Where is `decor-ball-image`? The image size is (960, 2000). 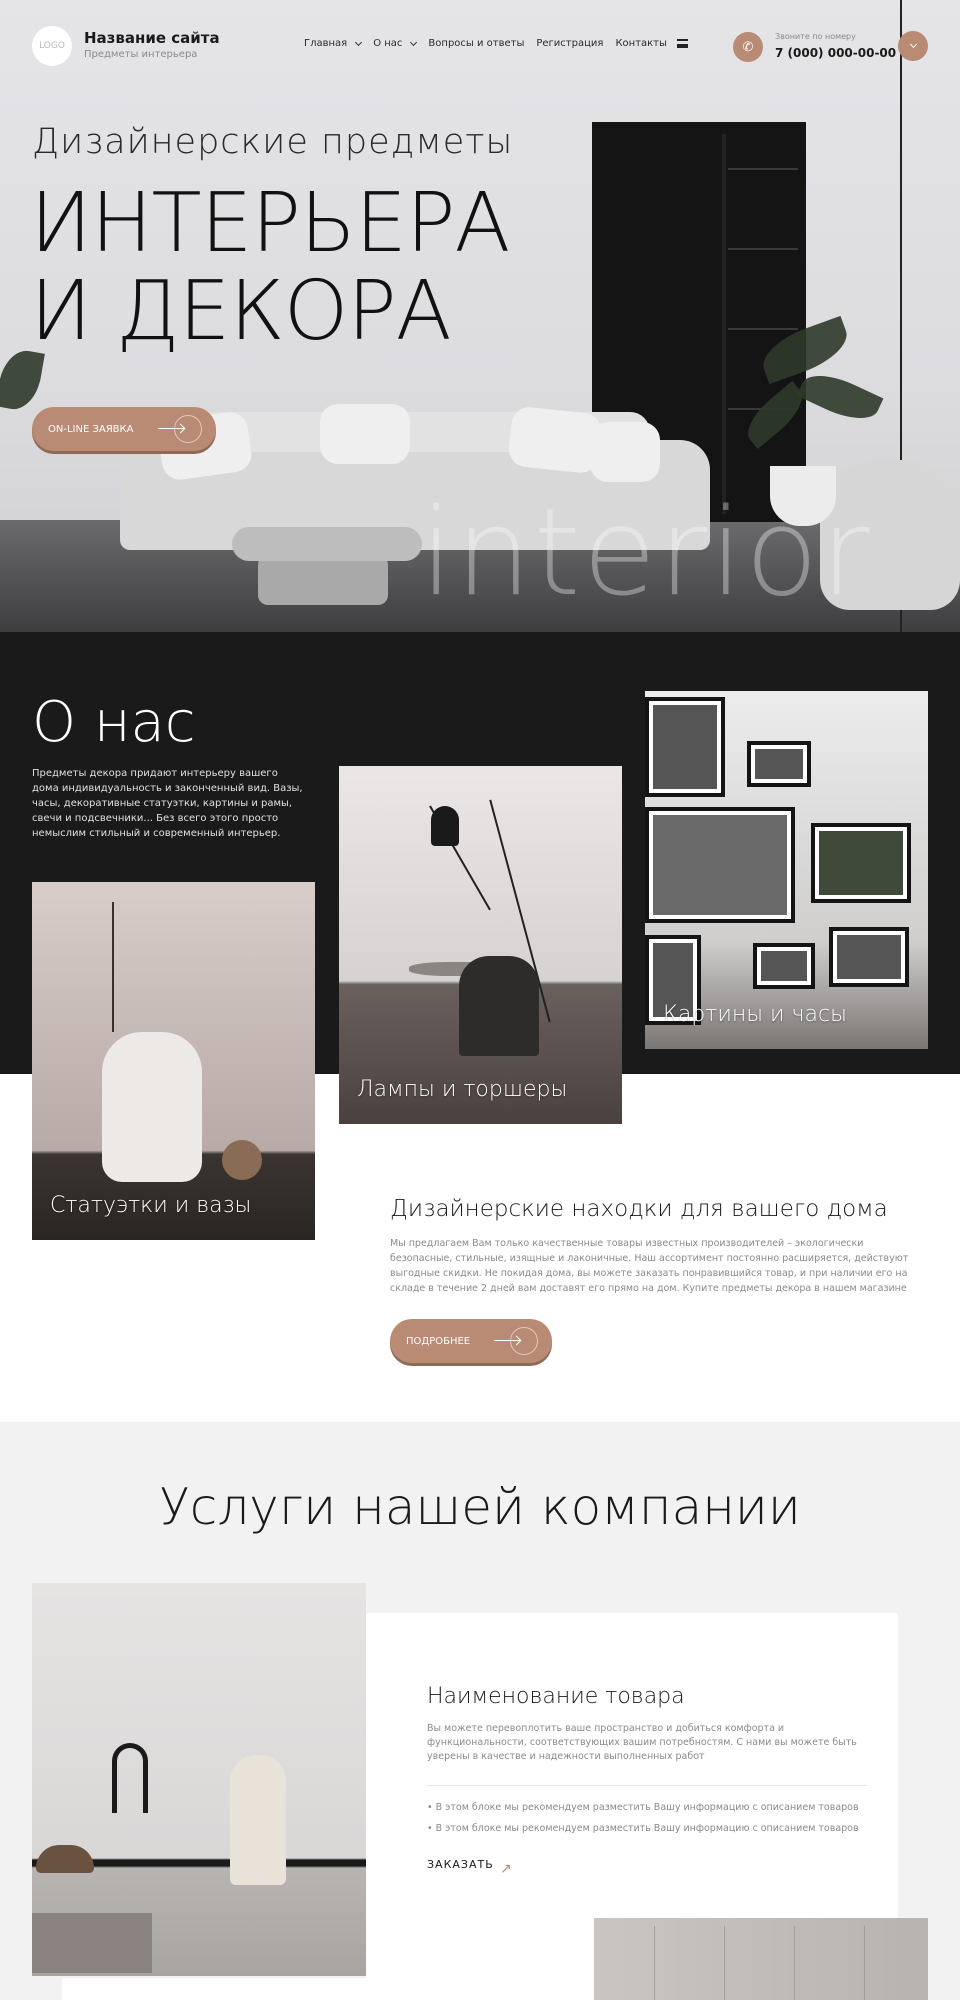 decor-ball-image is located at coordinates (242, 1160).